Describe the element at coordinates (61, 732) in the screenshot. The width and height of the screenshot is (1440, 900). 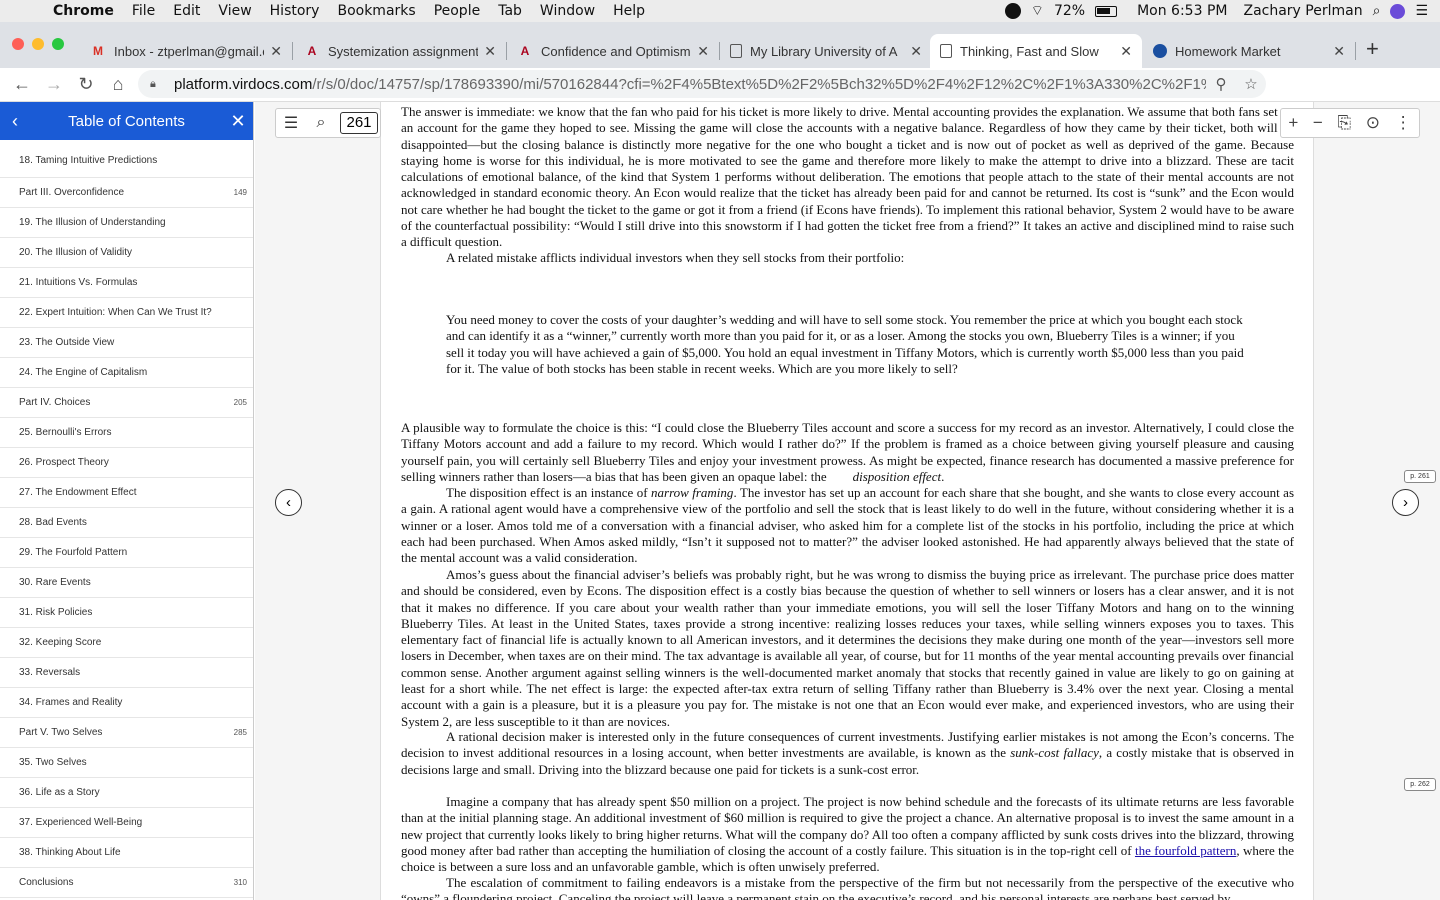
I see `toc-item-label: Part V. Two Selves` at that location.